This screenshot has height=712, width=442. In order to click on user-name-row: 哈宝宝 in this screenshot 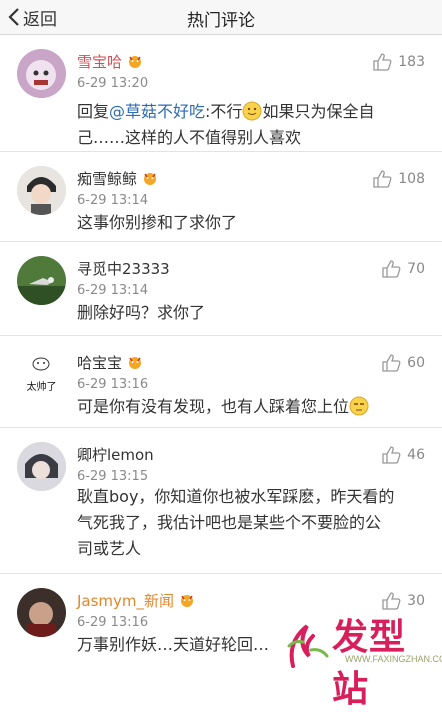, I will do `click(110, 362)`.